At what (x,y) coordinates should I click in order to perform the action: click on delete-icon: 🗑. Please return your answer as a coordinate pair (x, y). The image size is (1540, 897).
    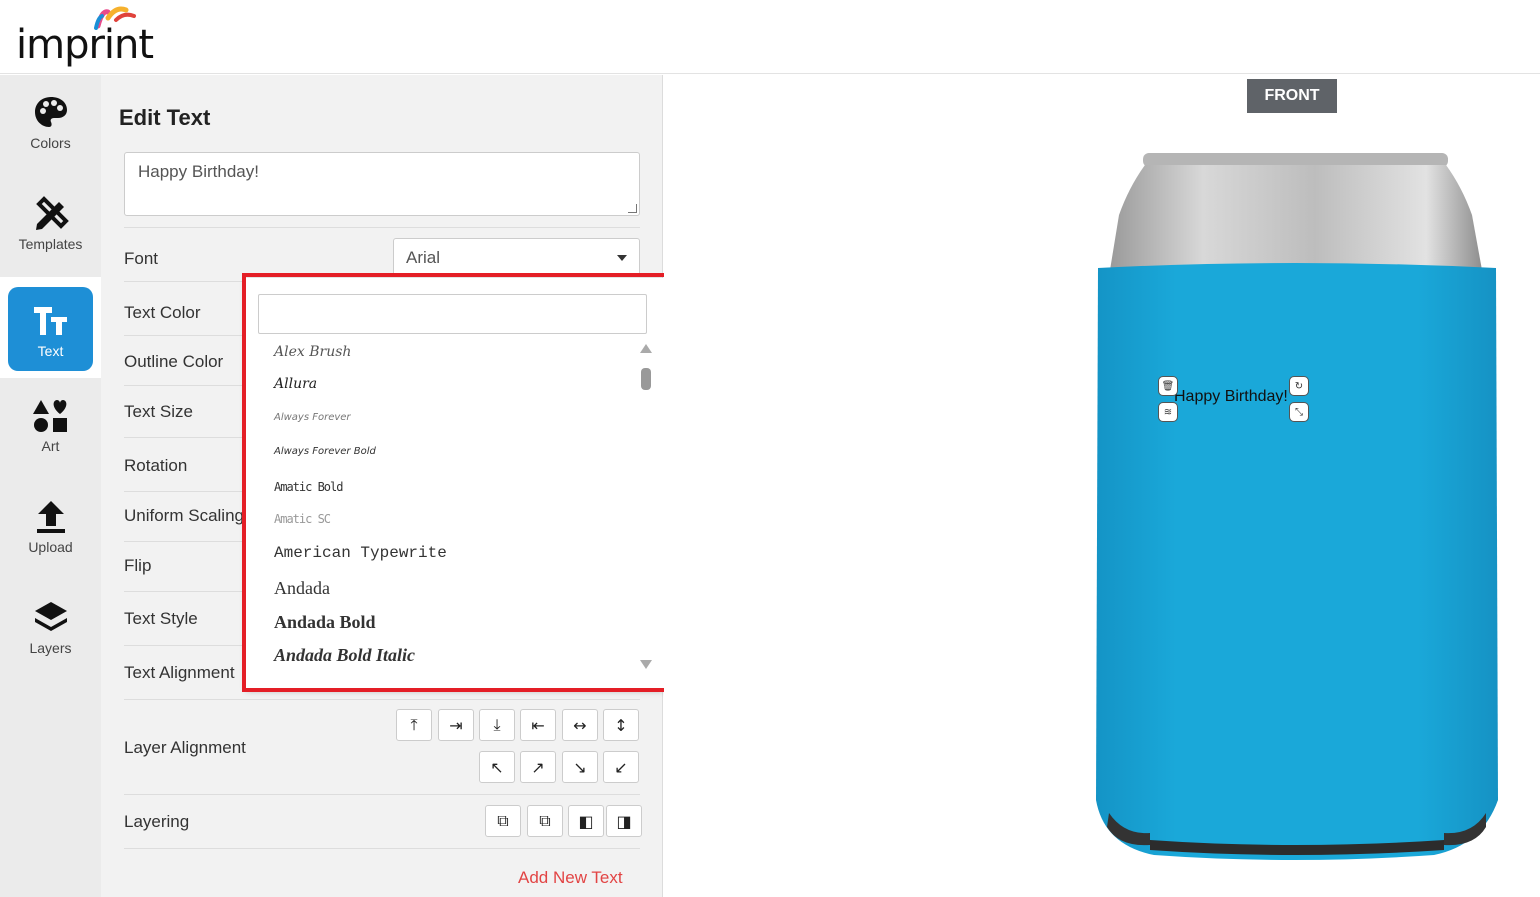
    Looking at the image, I should click on (1168, 386).